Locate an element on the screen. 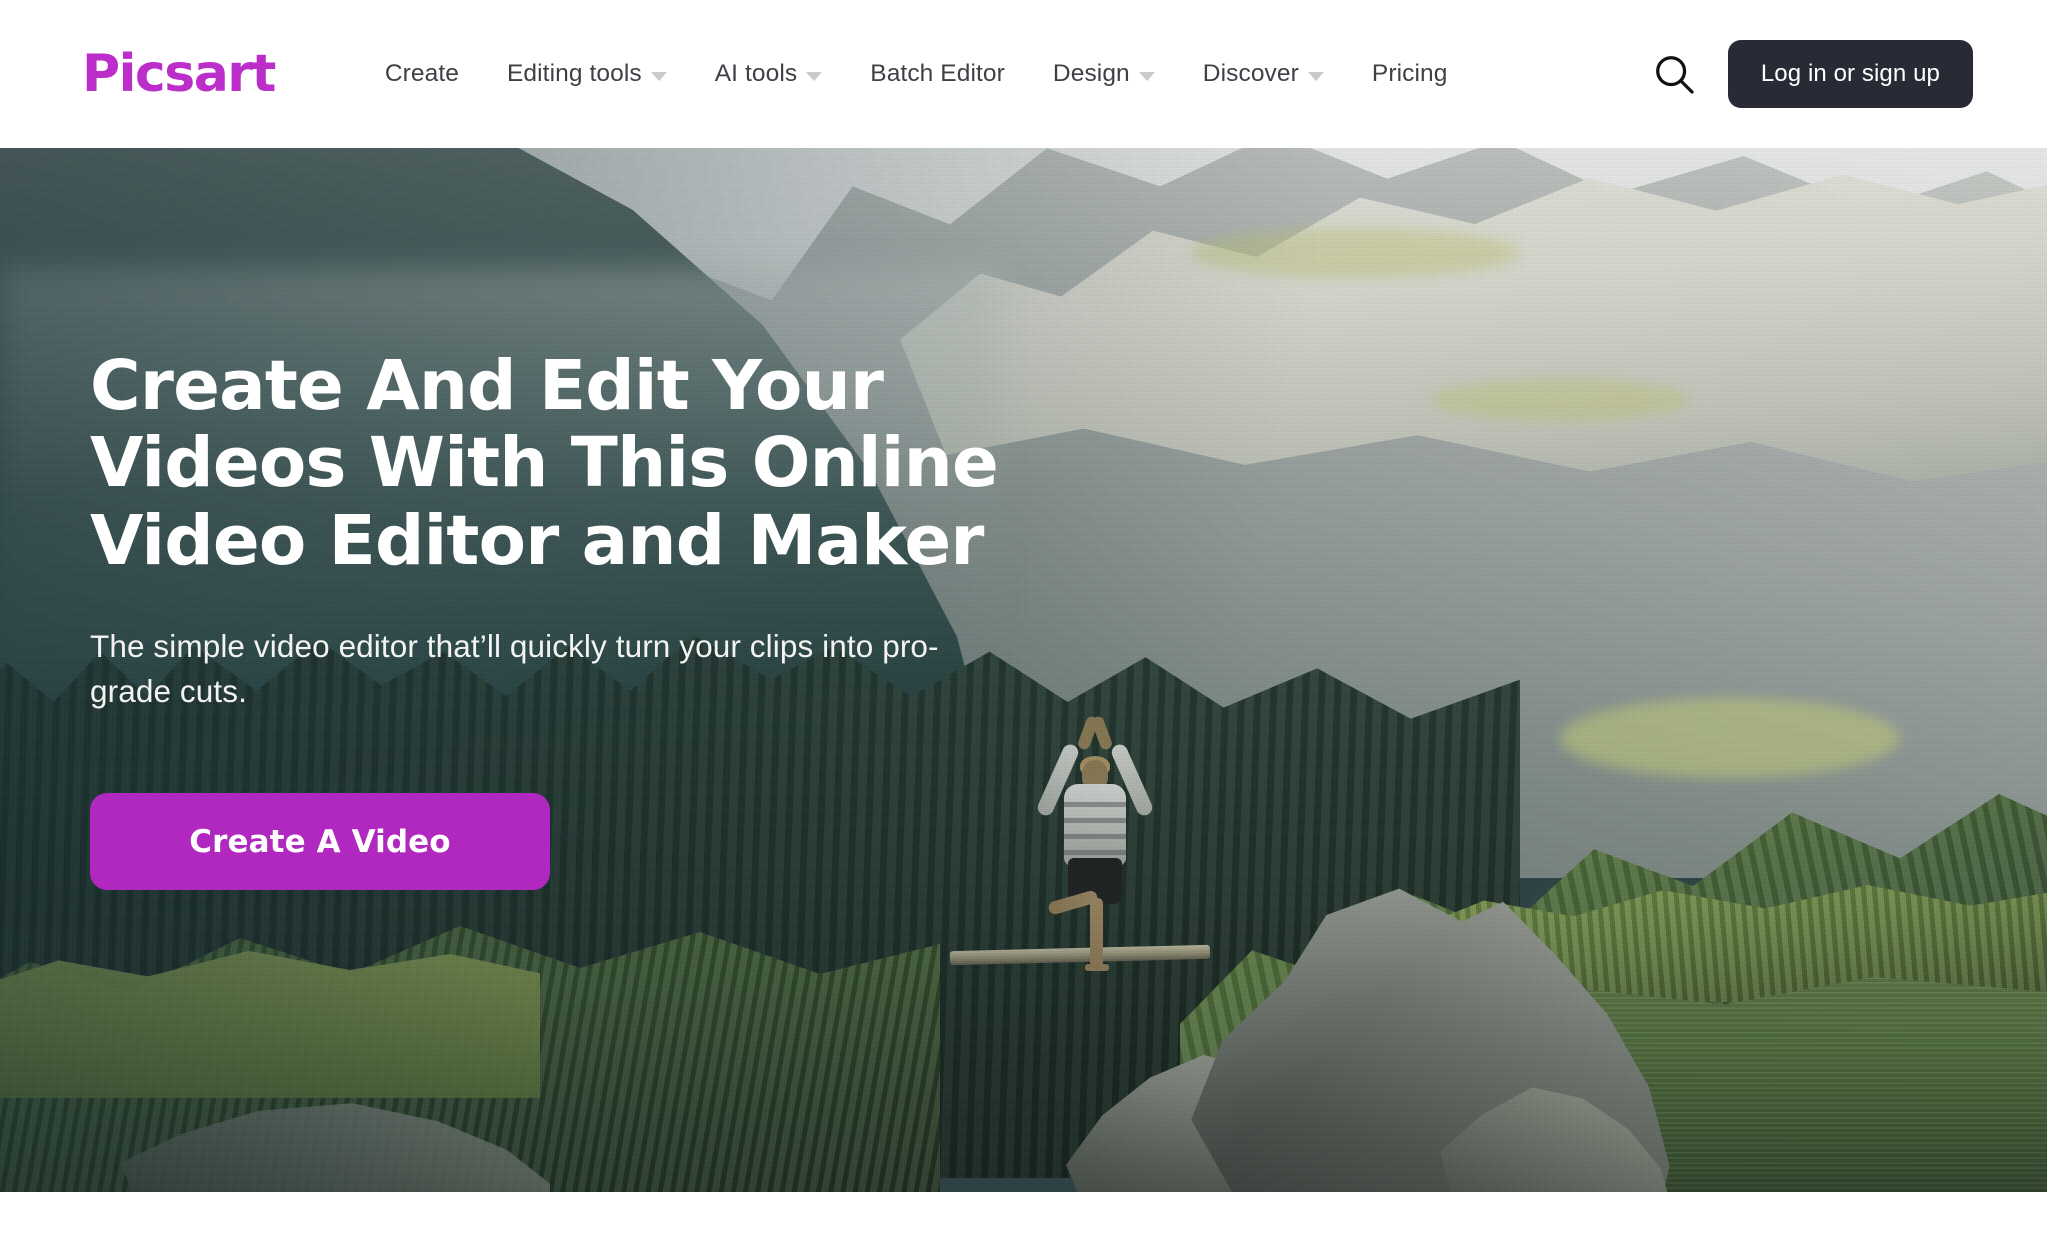  nav-item-ai-tools: AI tools is located at coordinates (769, 74).